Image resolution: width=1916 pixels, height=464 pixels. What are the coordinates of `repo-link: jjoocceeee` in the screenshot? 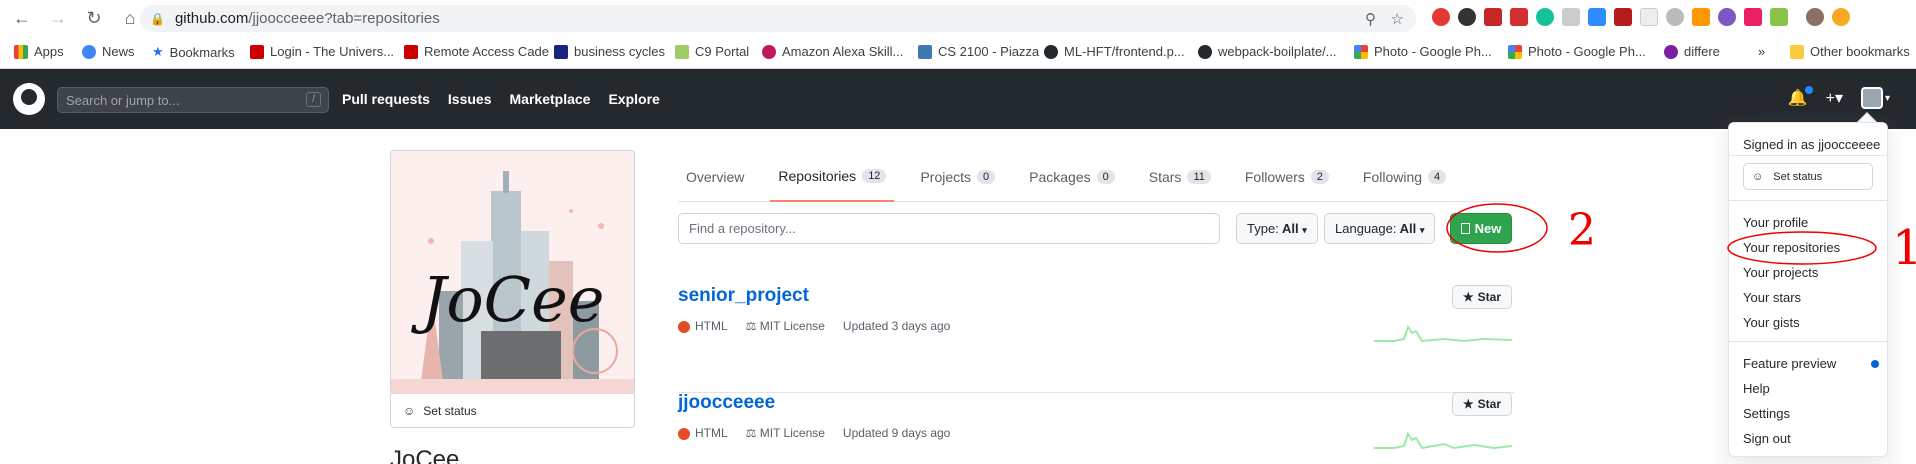 It's located at (726, 403).